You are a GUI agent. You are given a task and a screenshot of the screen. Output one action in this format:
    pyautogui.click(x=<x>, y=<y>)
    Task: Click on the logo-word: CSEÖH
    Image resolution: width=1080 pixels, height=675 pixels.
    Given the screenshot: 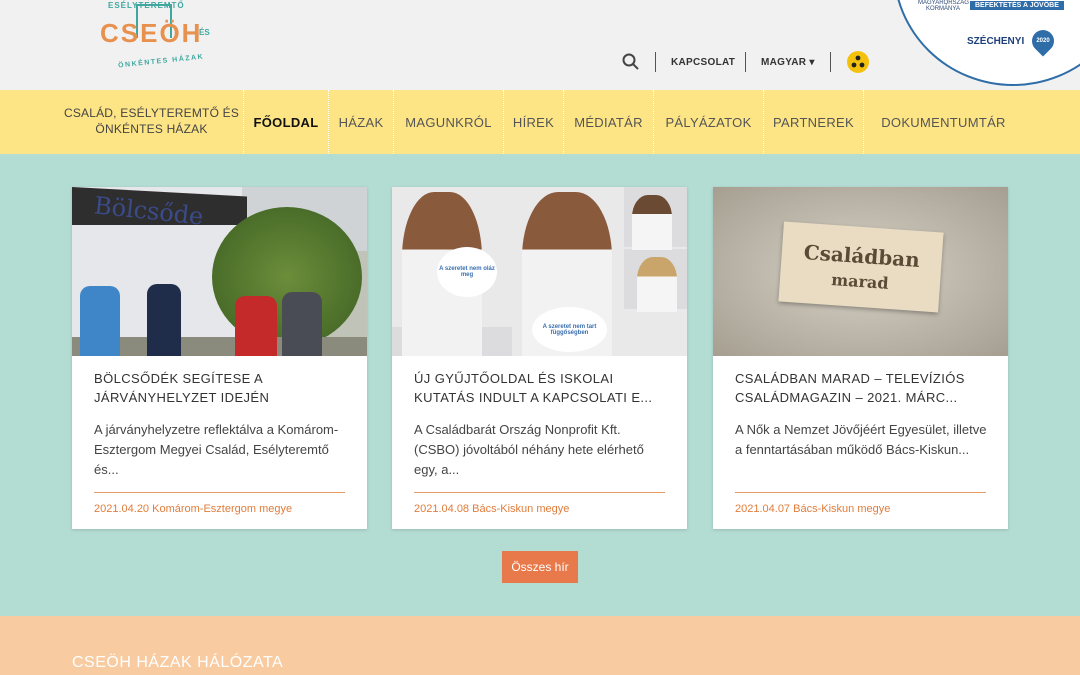 What is the action you would take?
    pyautogui.click(x=151, y=33)
    